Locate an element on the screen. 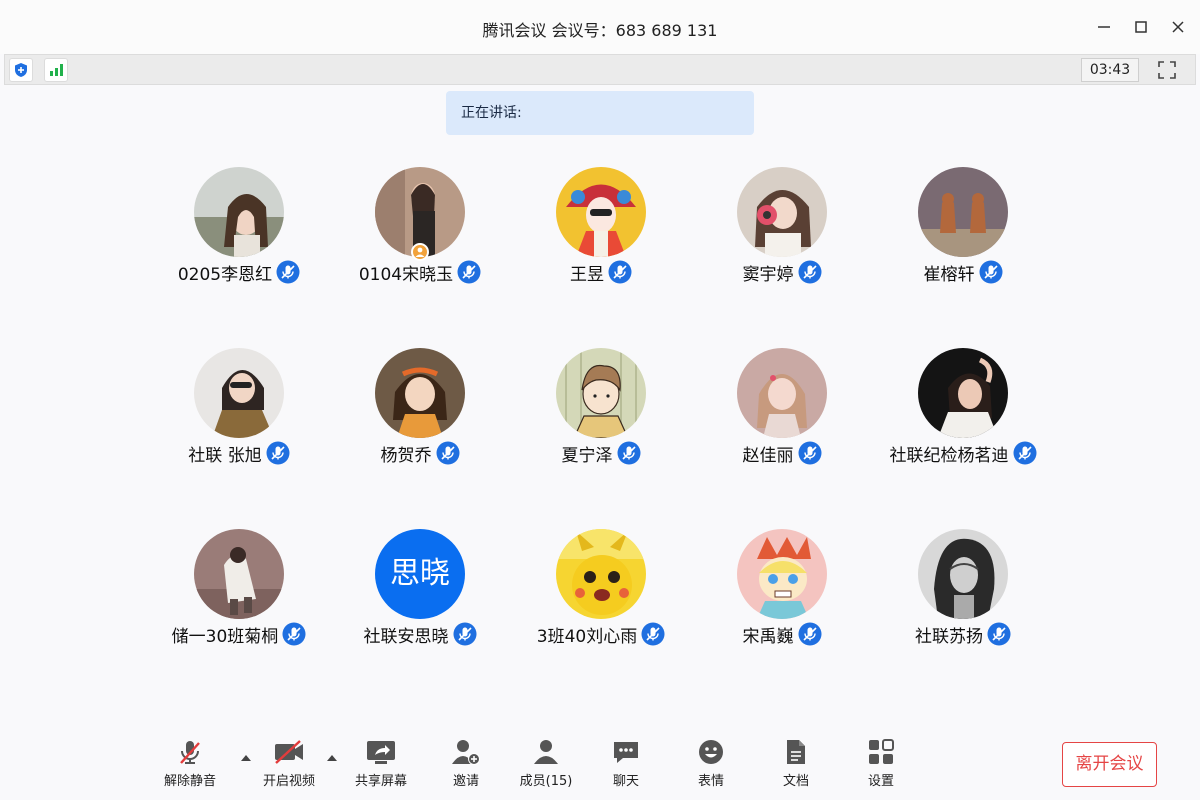  participant-tile: 窦宇婷 is located at coordinates (782, 232).